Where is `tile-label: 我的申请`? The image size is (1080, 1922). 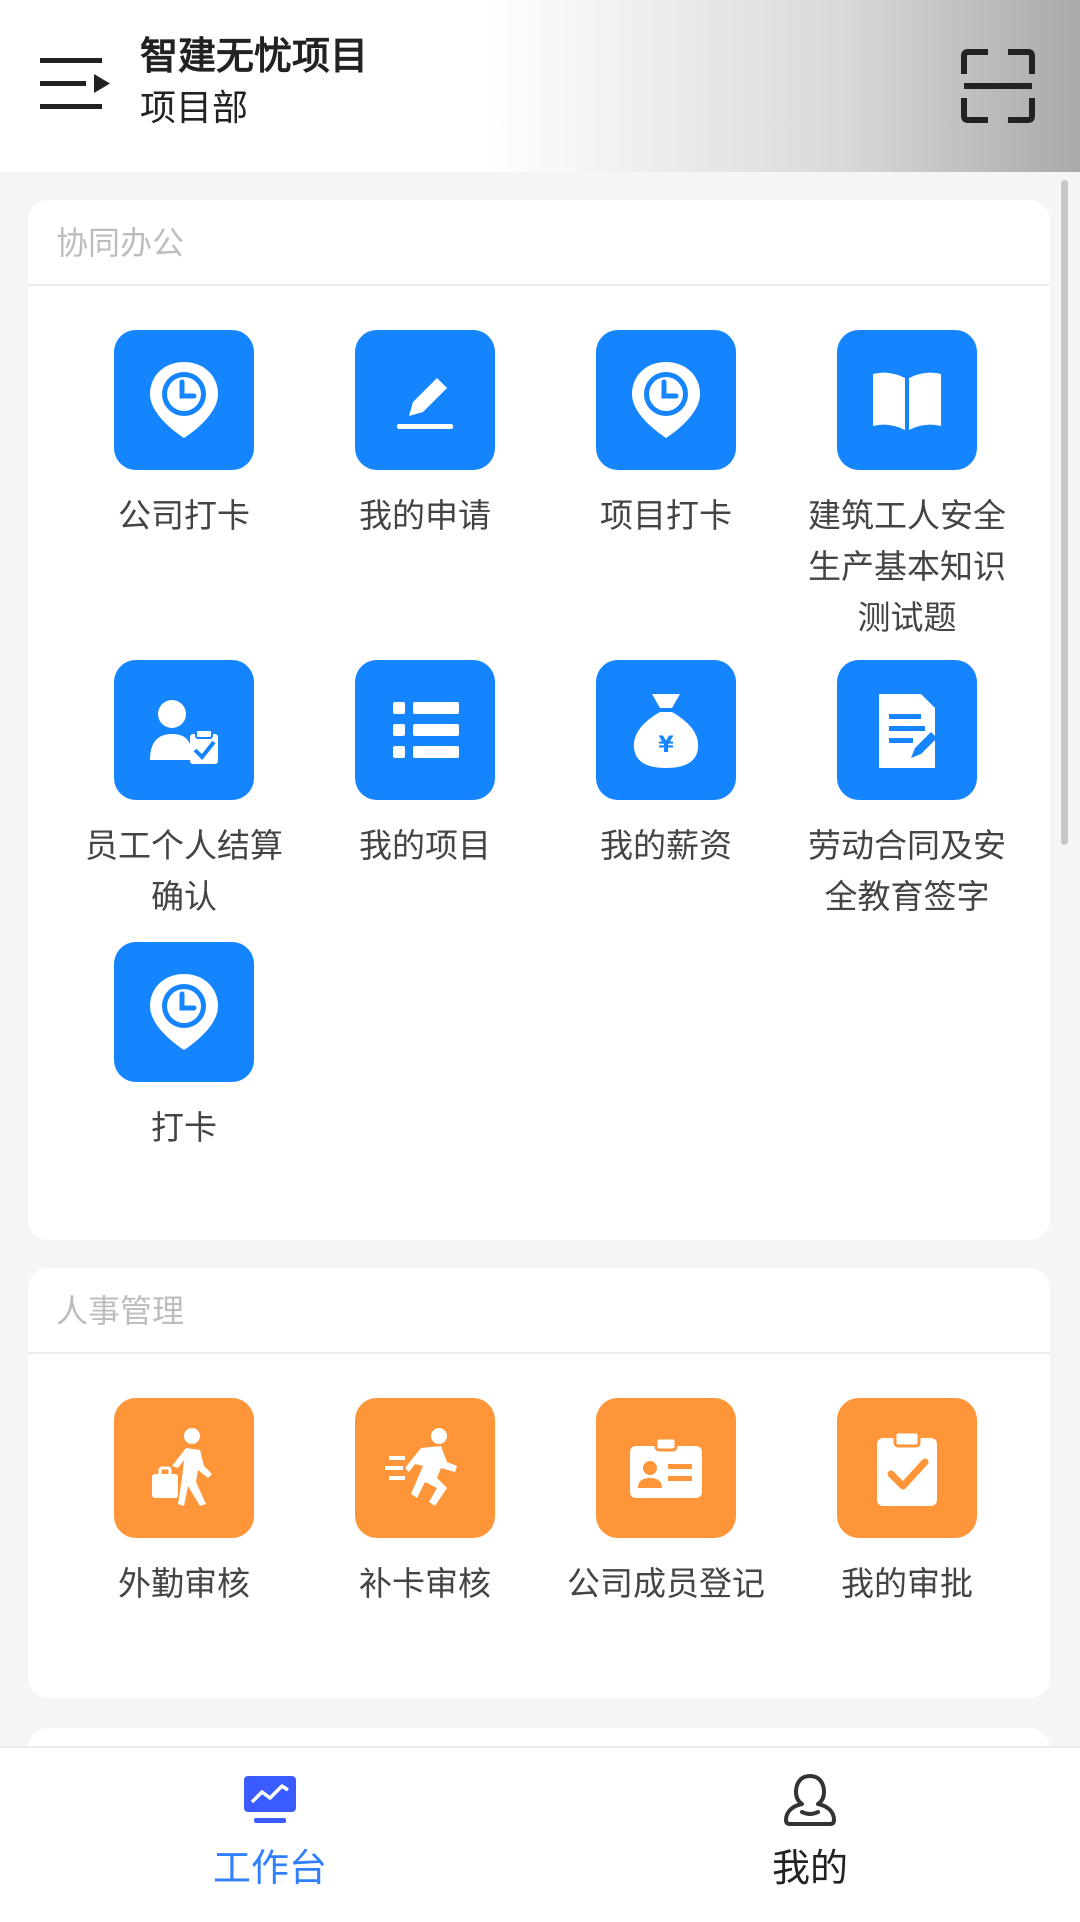
tile-label: 我的申请 is located at coordinates (425, 515).